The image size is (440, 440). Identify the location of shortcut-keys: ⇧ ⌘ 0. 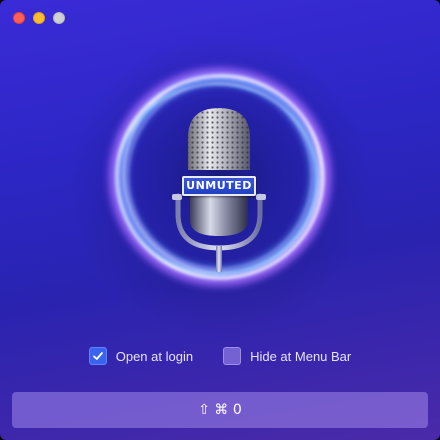
(220, 410).